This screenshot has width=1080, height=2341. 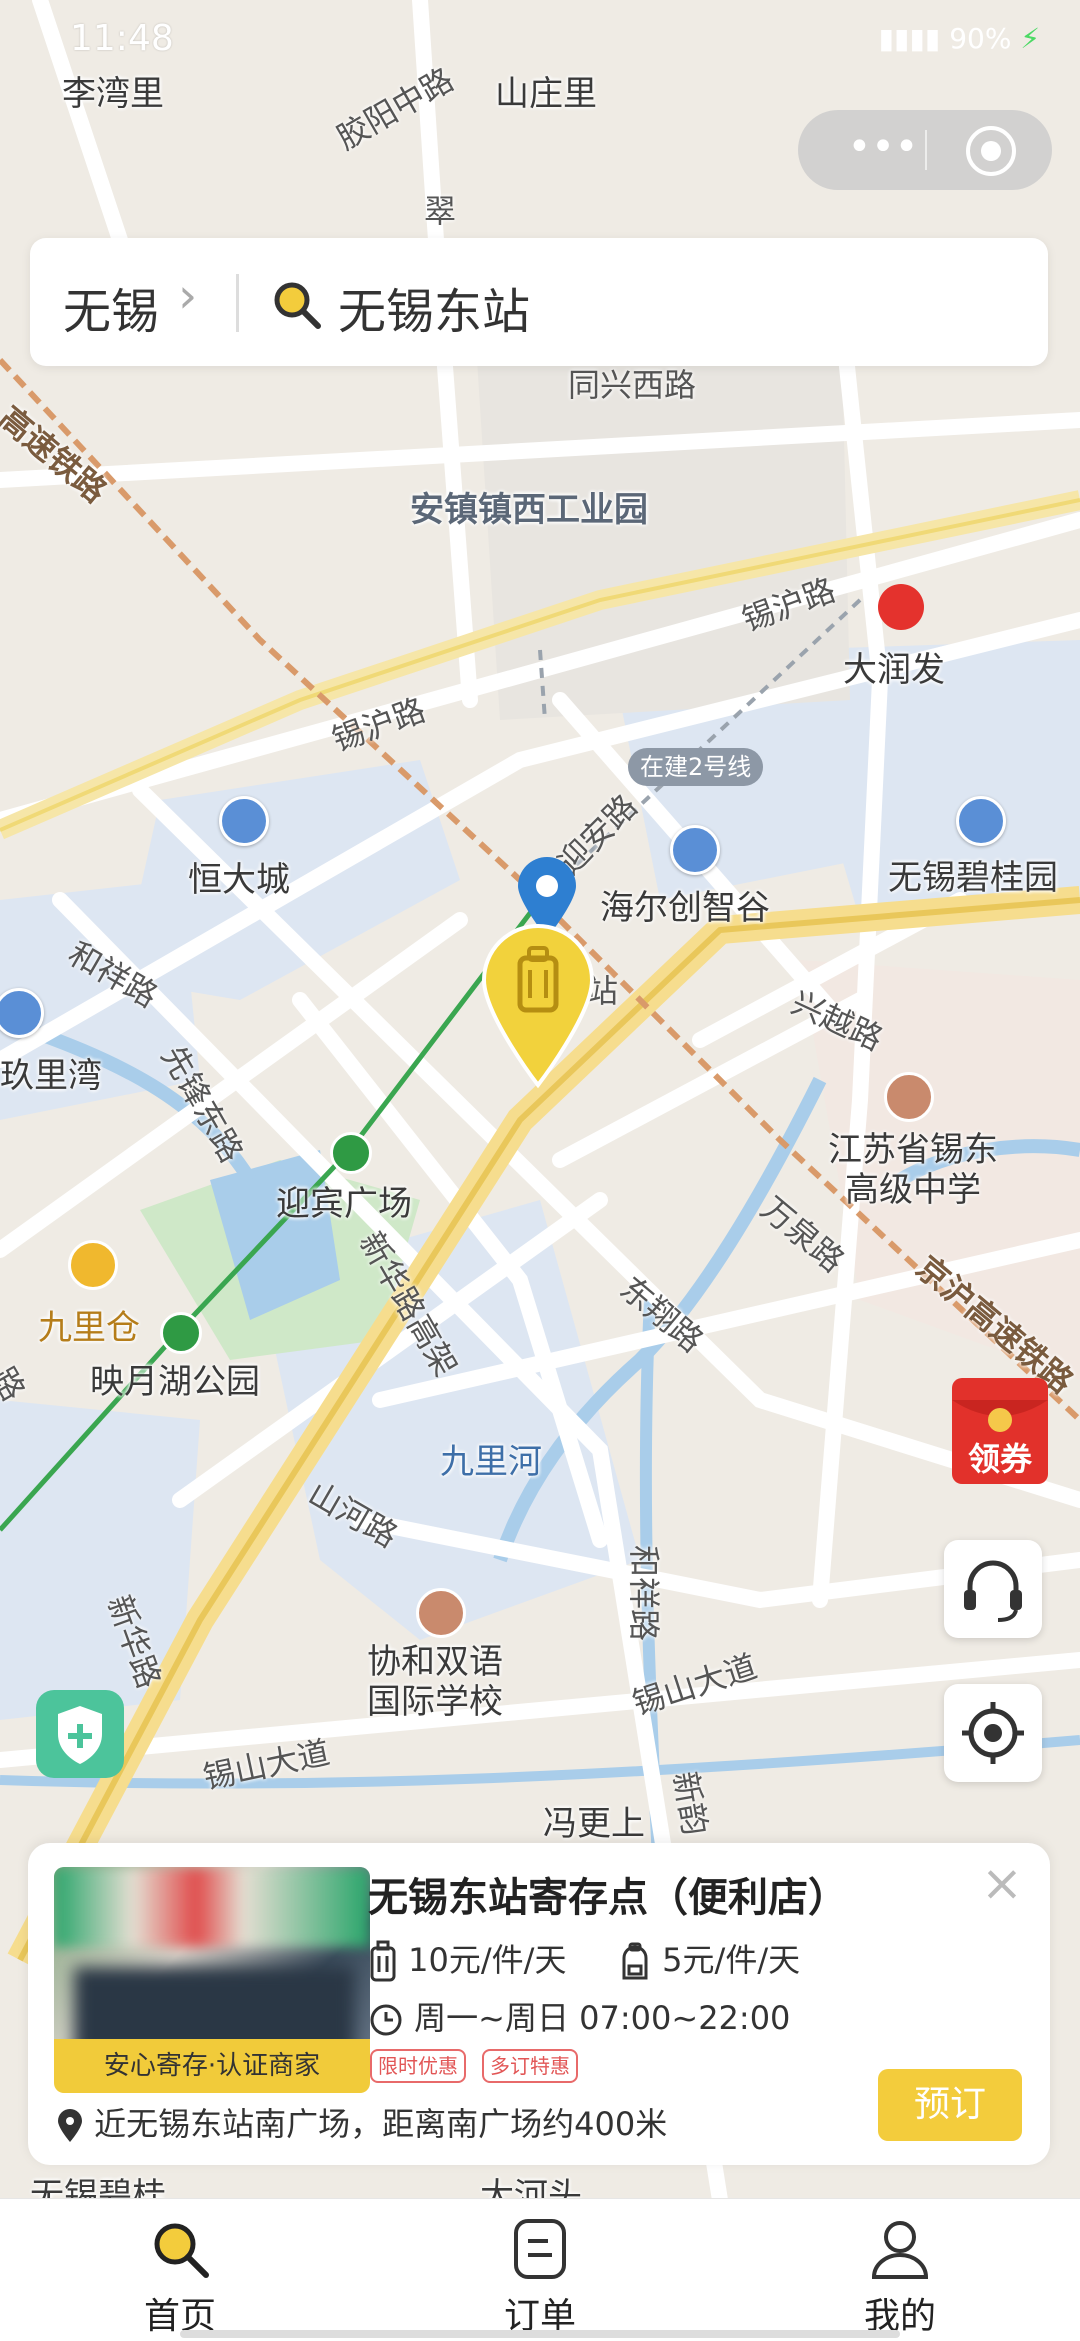 I want to click on map-label: 无锡碧桂园, so click(x=973, y=878).